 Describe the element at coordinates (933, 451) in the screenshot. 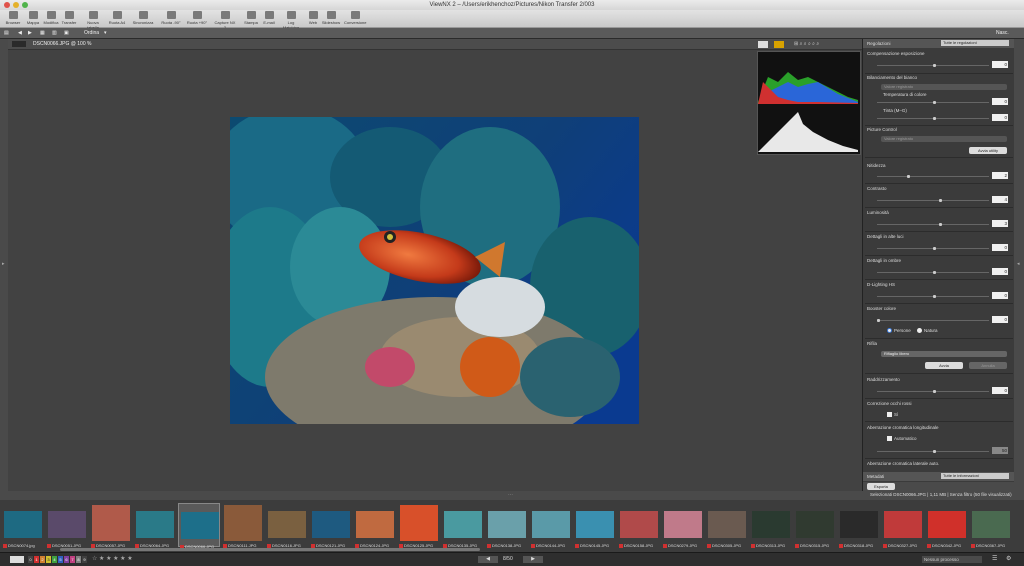

I see `axial-ca-slider` at that location.